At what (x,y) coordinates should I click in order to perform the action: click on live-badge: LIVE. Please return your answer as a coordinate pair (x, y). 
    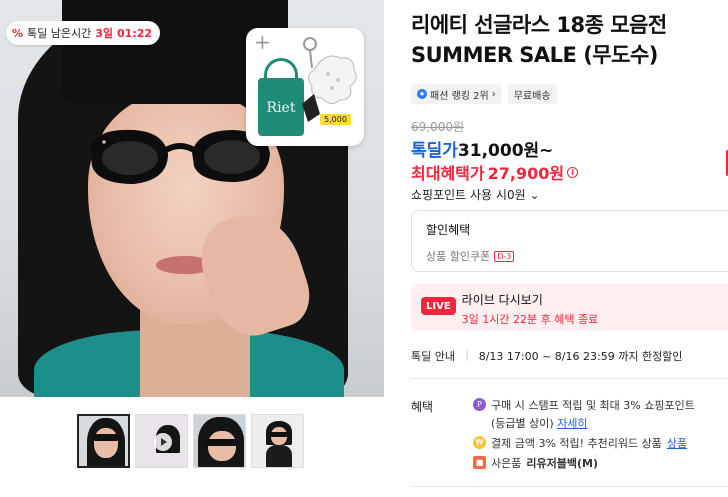
    Looking at the image, I should click on (438, 306).